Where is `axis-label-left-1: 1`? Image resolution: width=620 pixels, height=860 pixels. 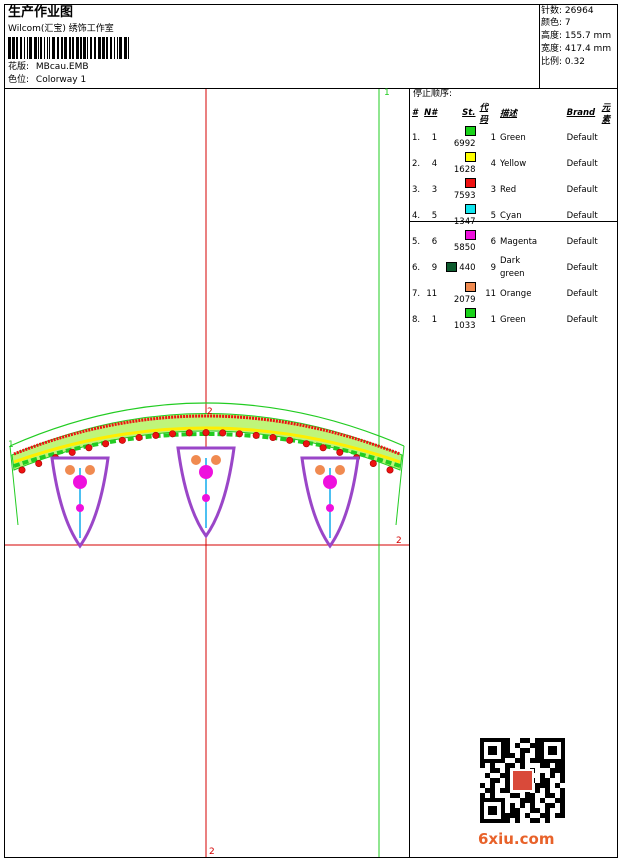
axis-label-left-1: 1 is located at coordinates (11, 445).